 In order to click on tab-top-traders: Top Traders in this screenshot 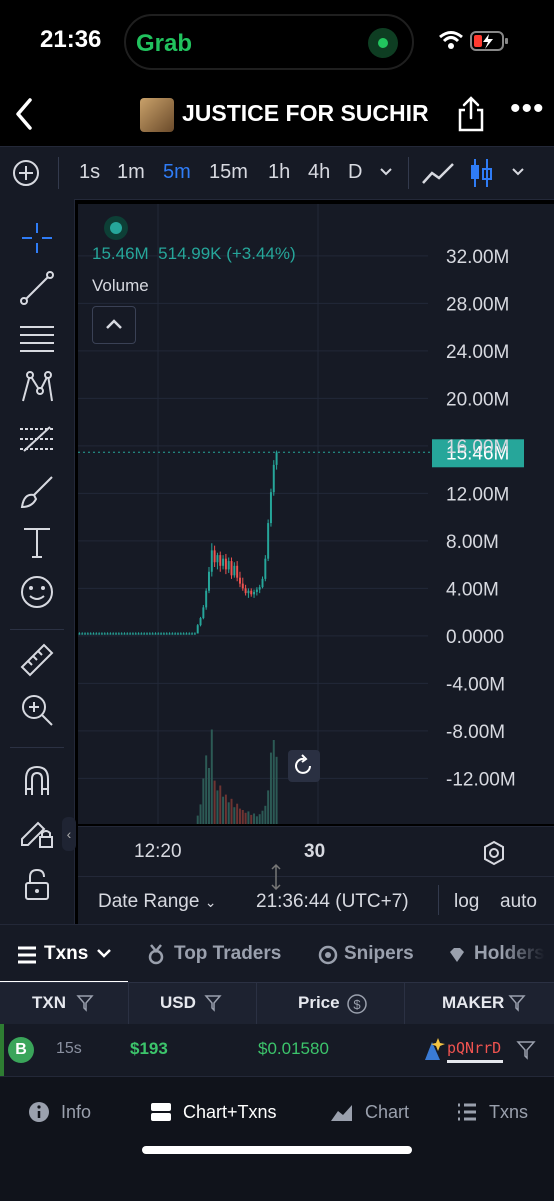, I will do `click(227, 954)`.